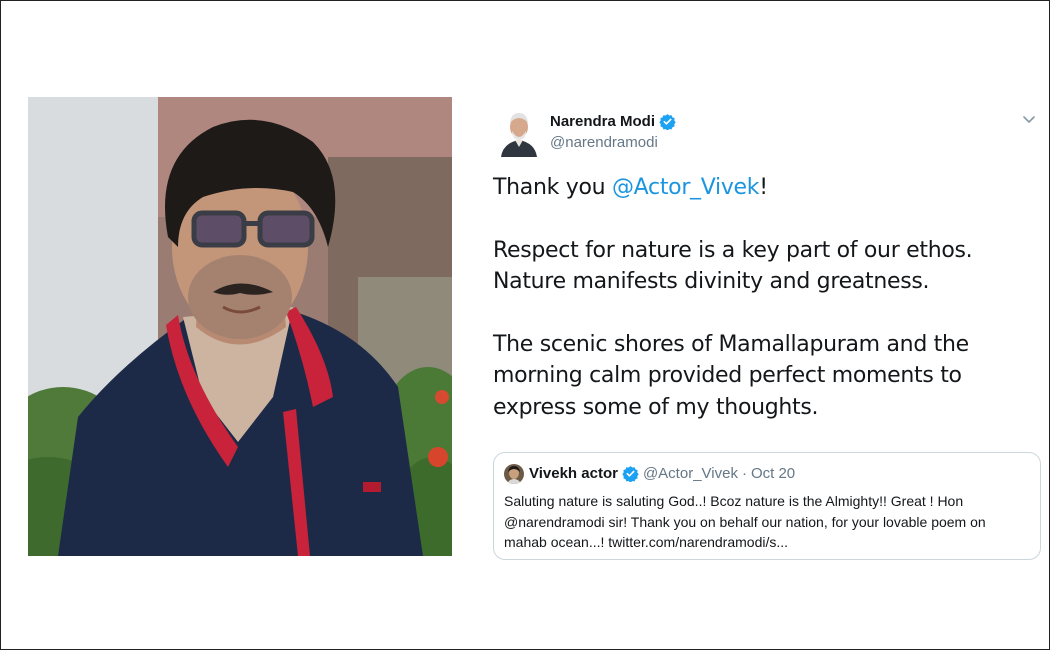  Describe the element at coordinates (690, 473) in the screenshot. I see `quoted-author-handle: @Actor_Vivek` at that location.